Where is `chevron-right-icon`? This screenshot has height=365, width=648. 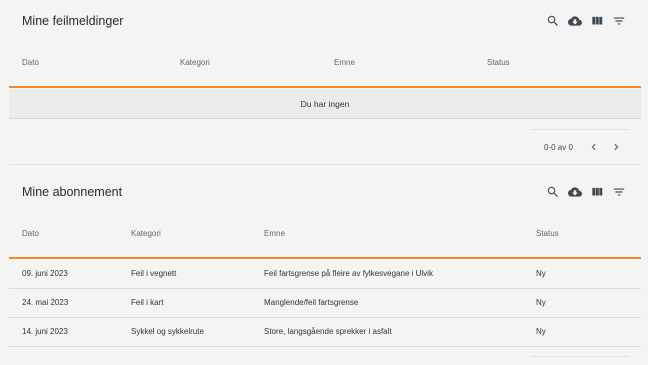
chevron-right-icon is located at coordinates (616, 147).